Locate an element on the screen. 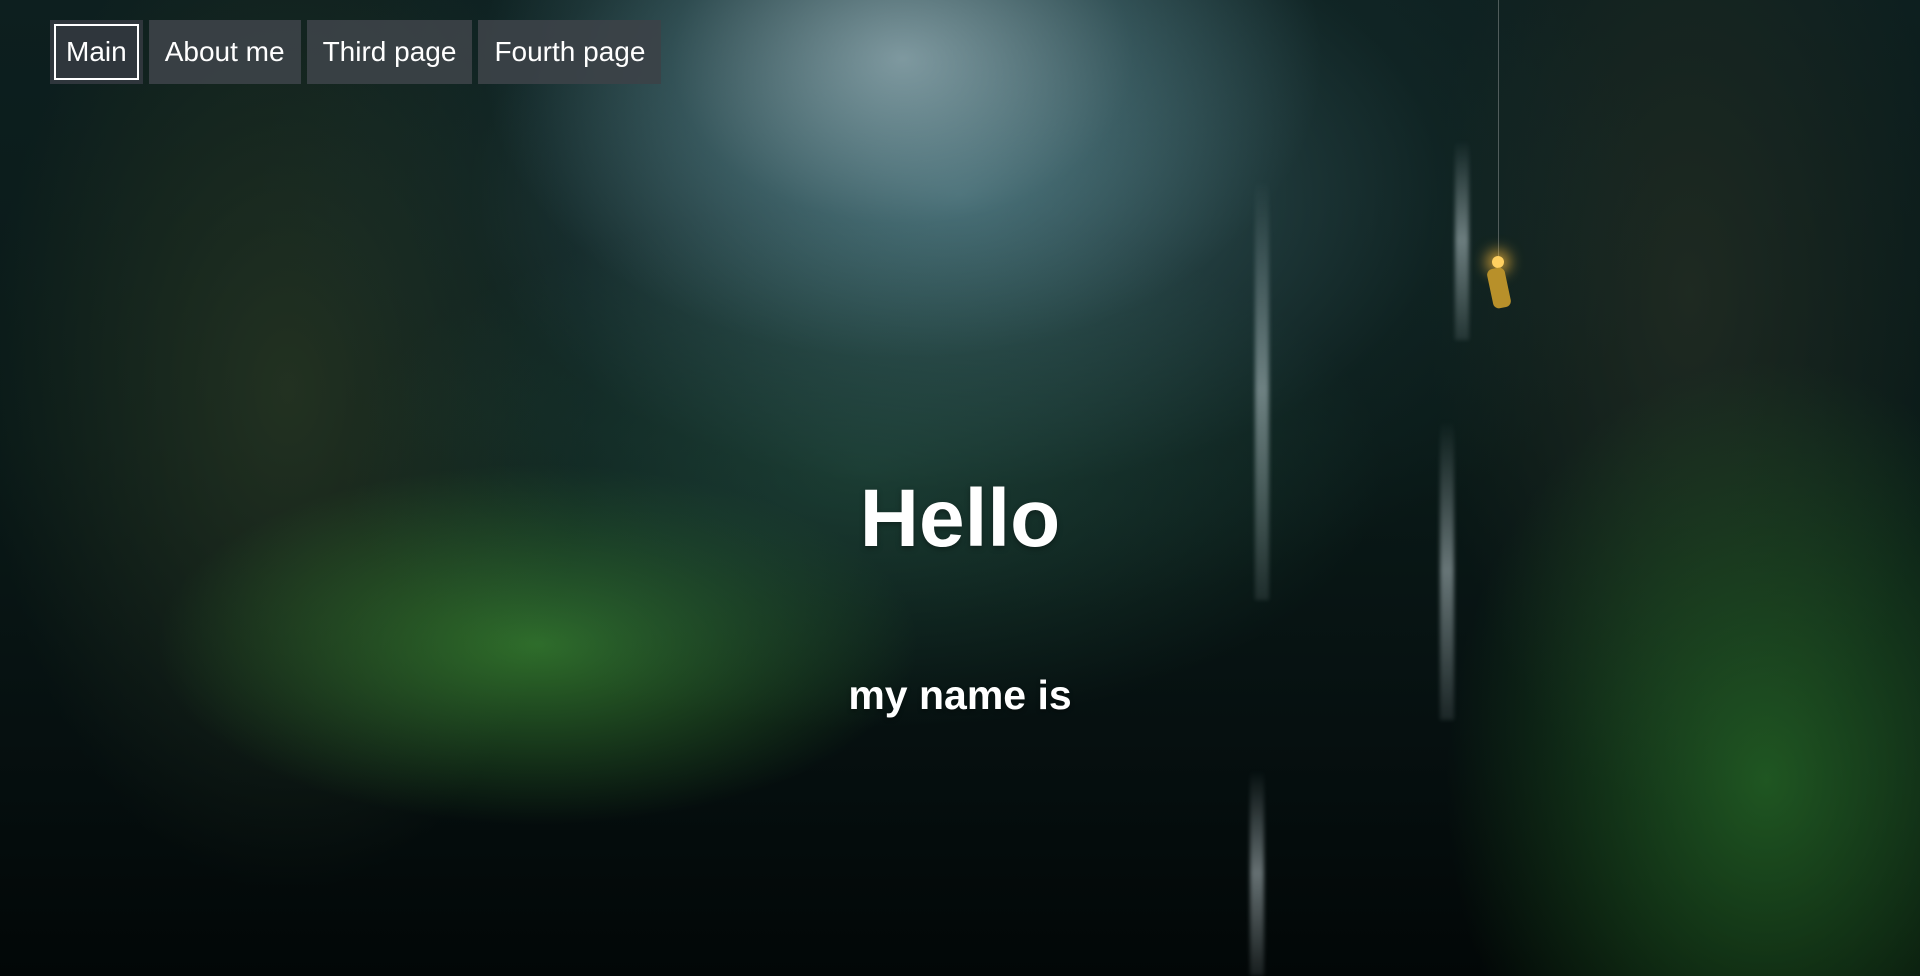 This screenshot has height=976, width=1920. climber-figure is located at coordinates (1506, 164).